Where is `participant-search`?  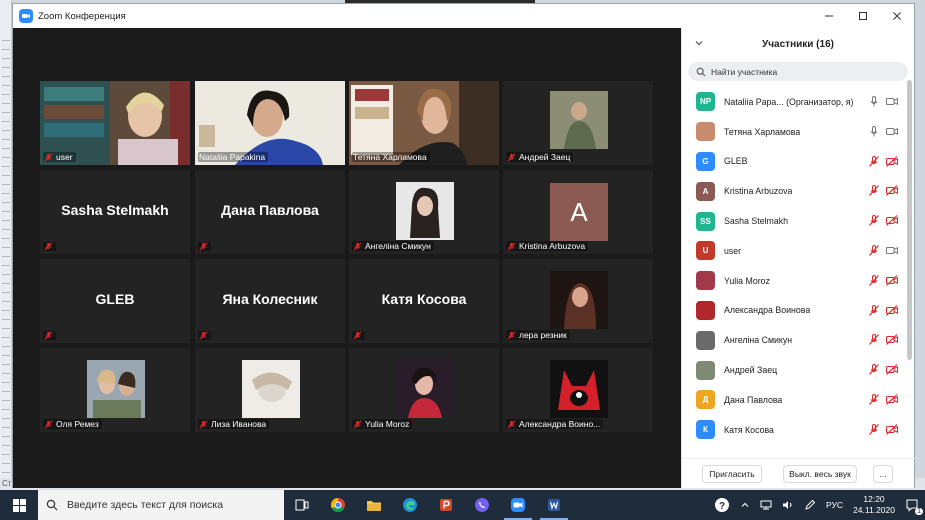
participant-search is located at coordinates (798, 71).